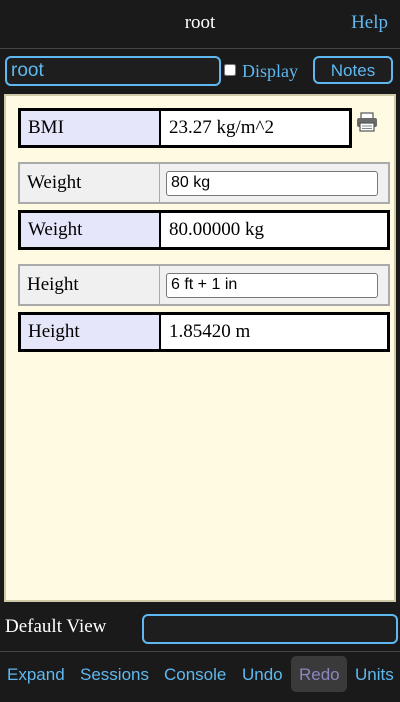 The width and height of the screenshot is (400, 702). Describe the element at coordinates (113, 71) in the screenshot. I see `name-input` at that location.